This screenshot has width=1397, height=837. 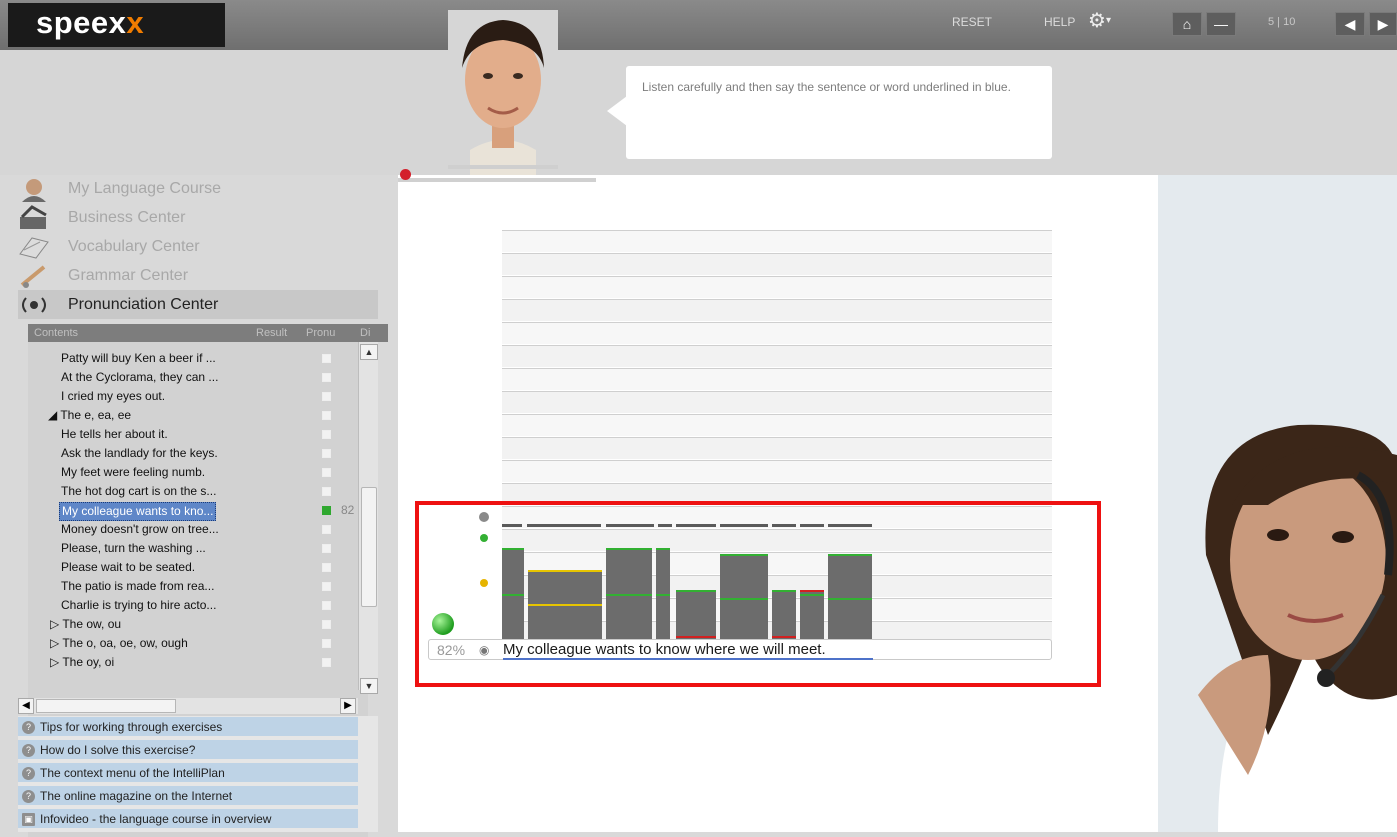 I want to click on contents-vertical-scrollbar: ▲ ▼, so click(x=368, y=518).